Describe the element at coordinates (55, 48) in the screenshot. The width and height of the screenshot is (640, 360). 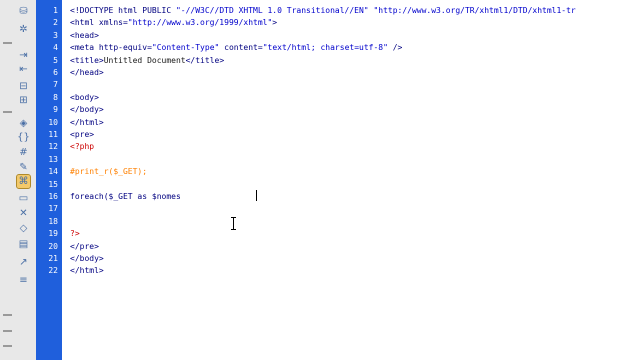
I see `line-number: 4` at that location.